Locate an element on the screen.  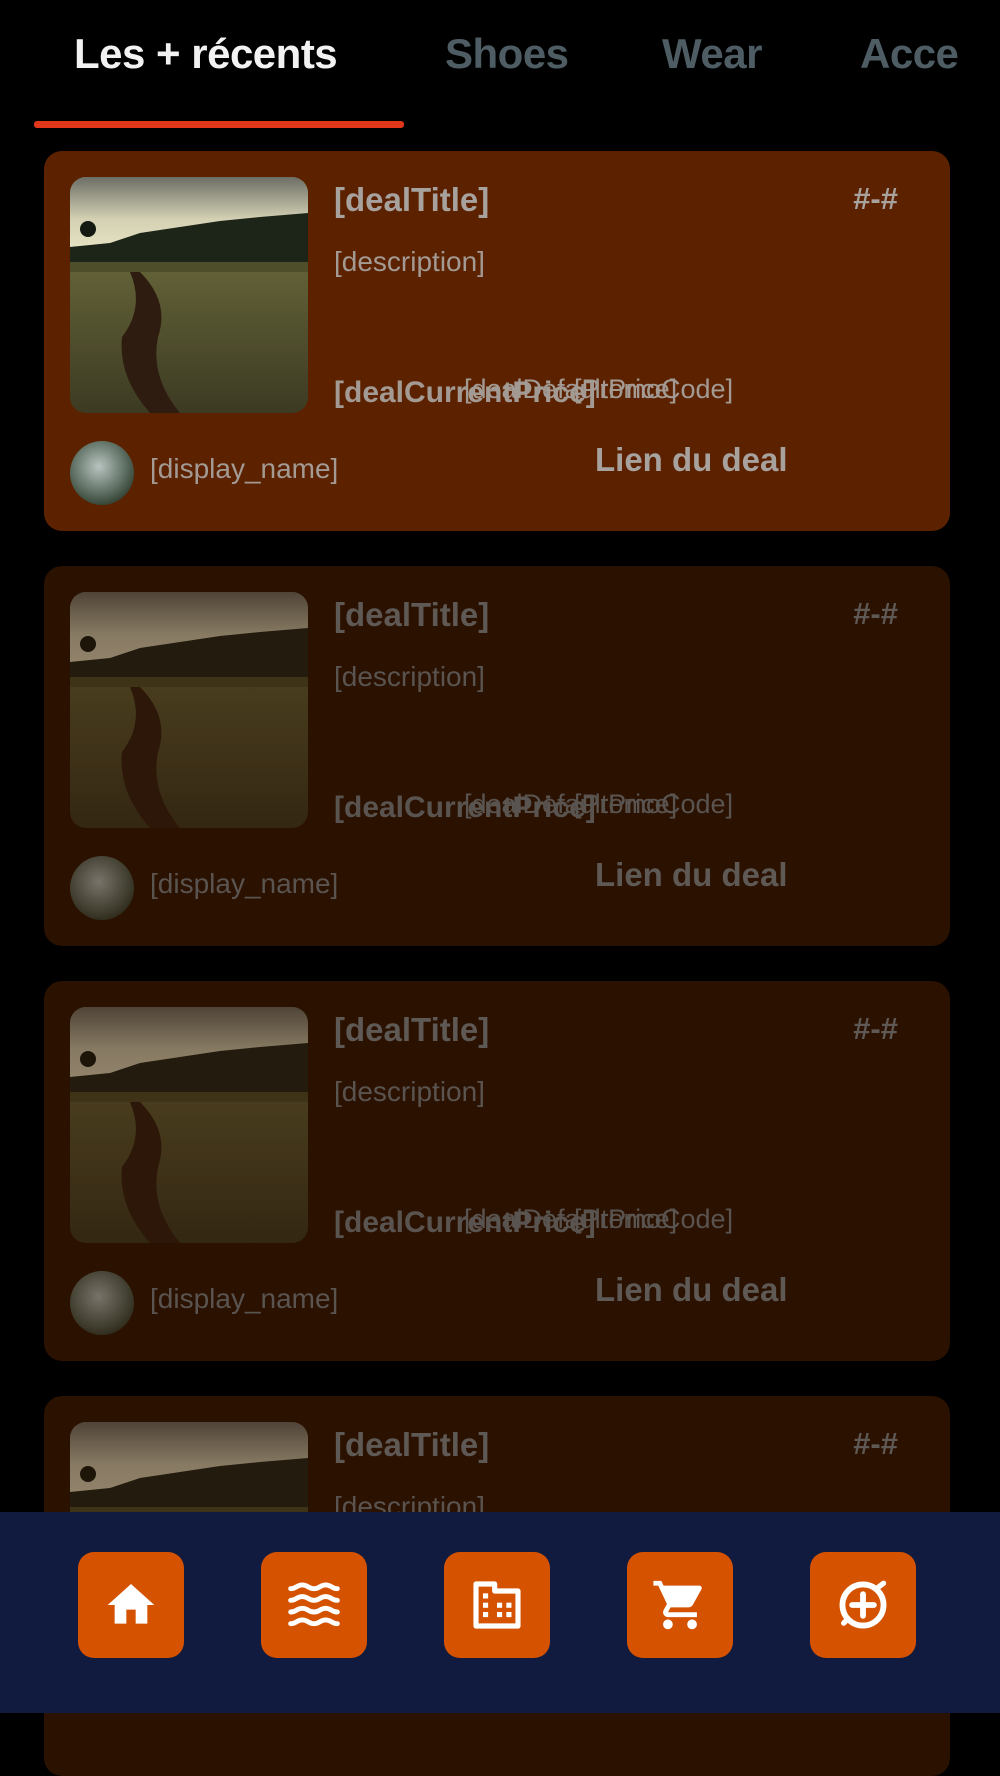
add-circle-icon is located at coordinates (863, 1604).